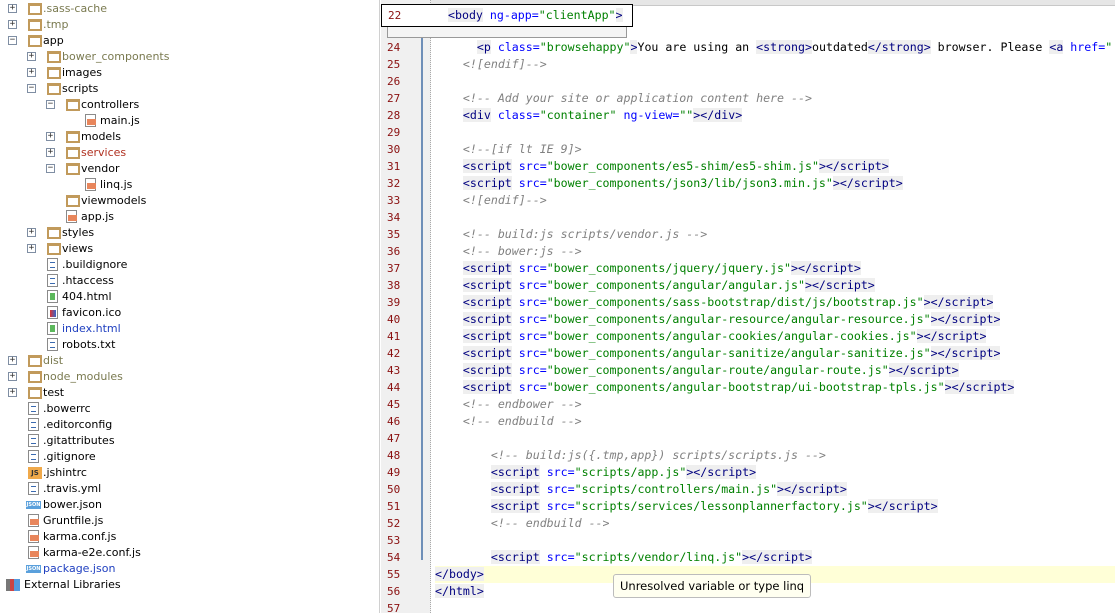  I want to click on tree-item-label: viewmodels, so click(114, 200).